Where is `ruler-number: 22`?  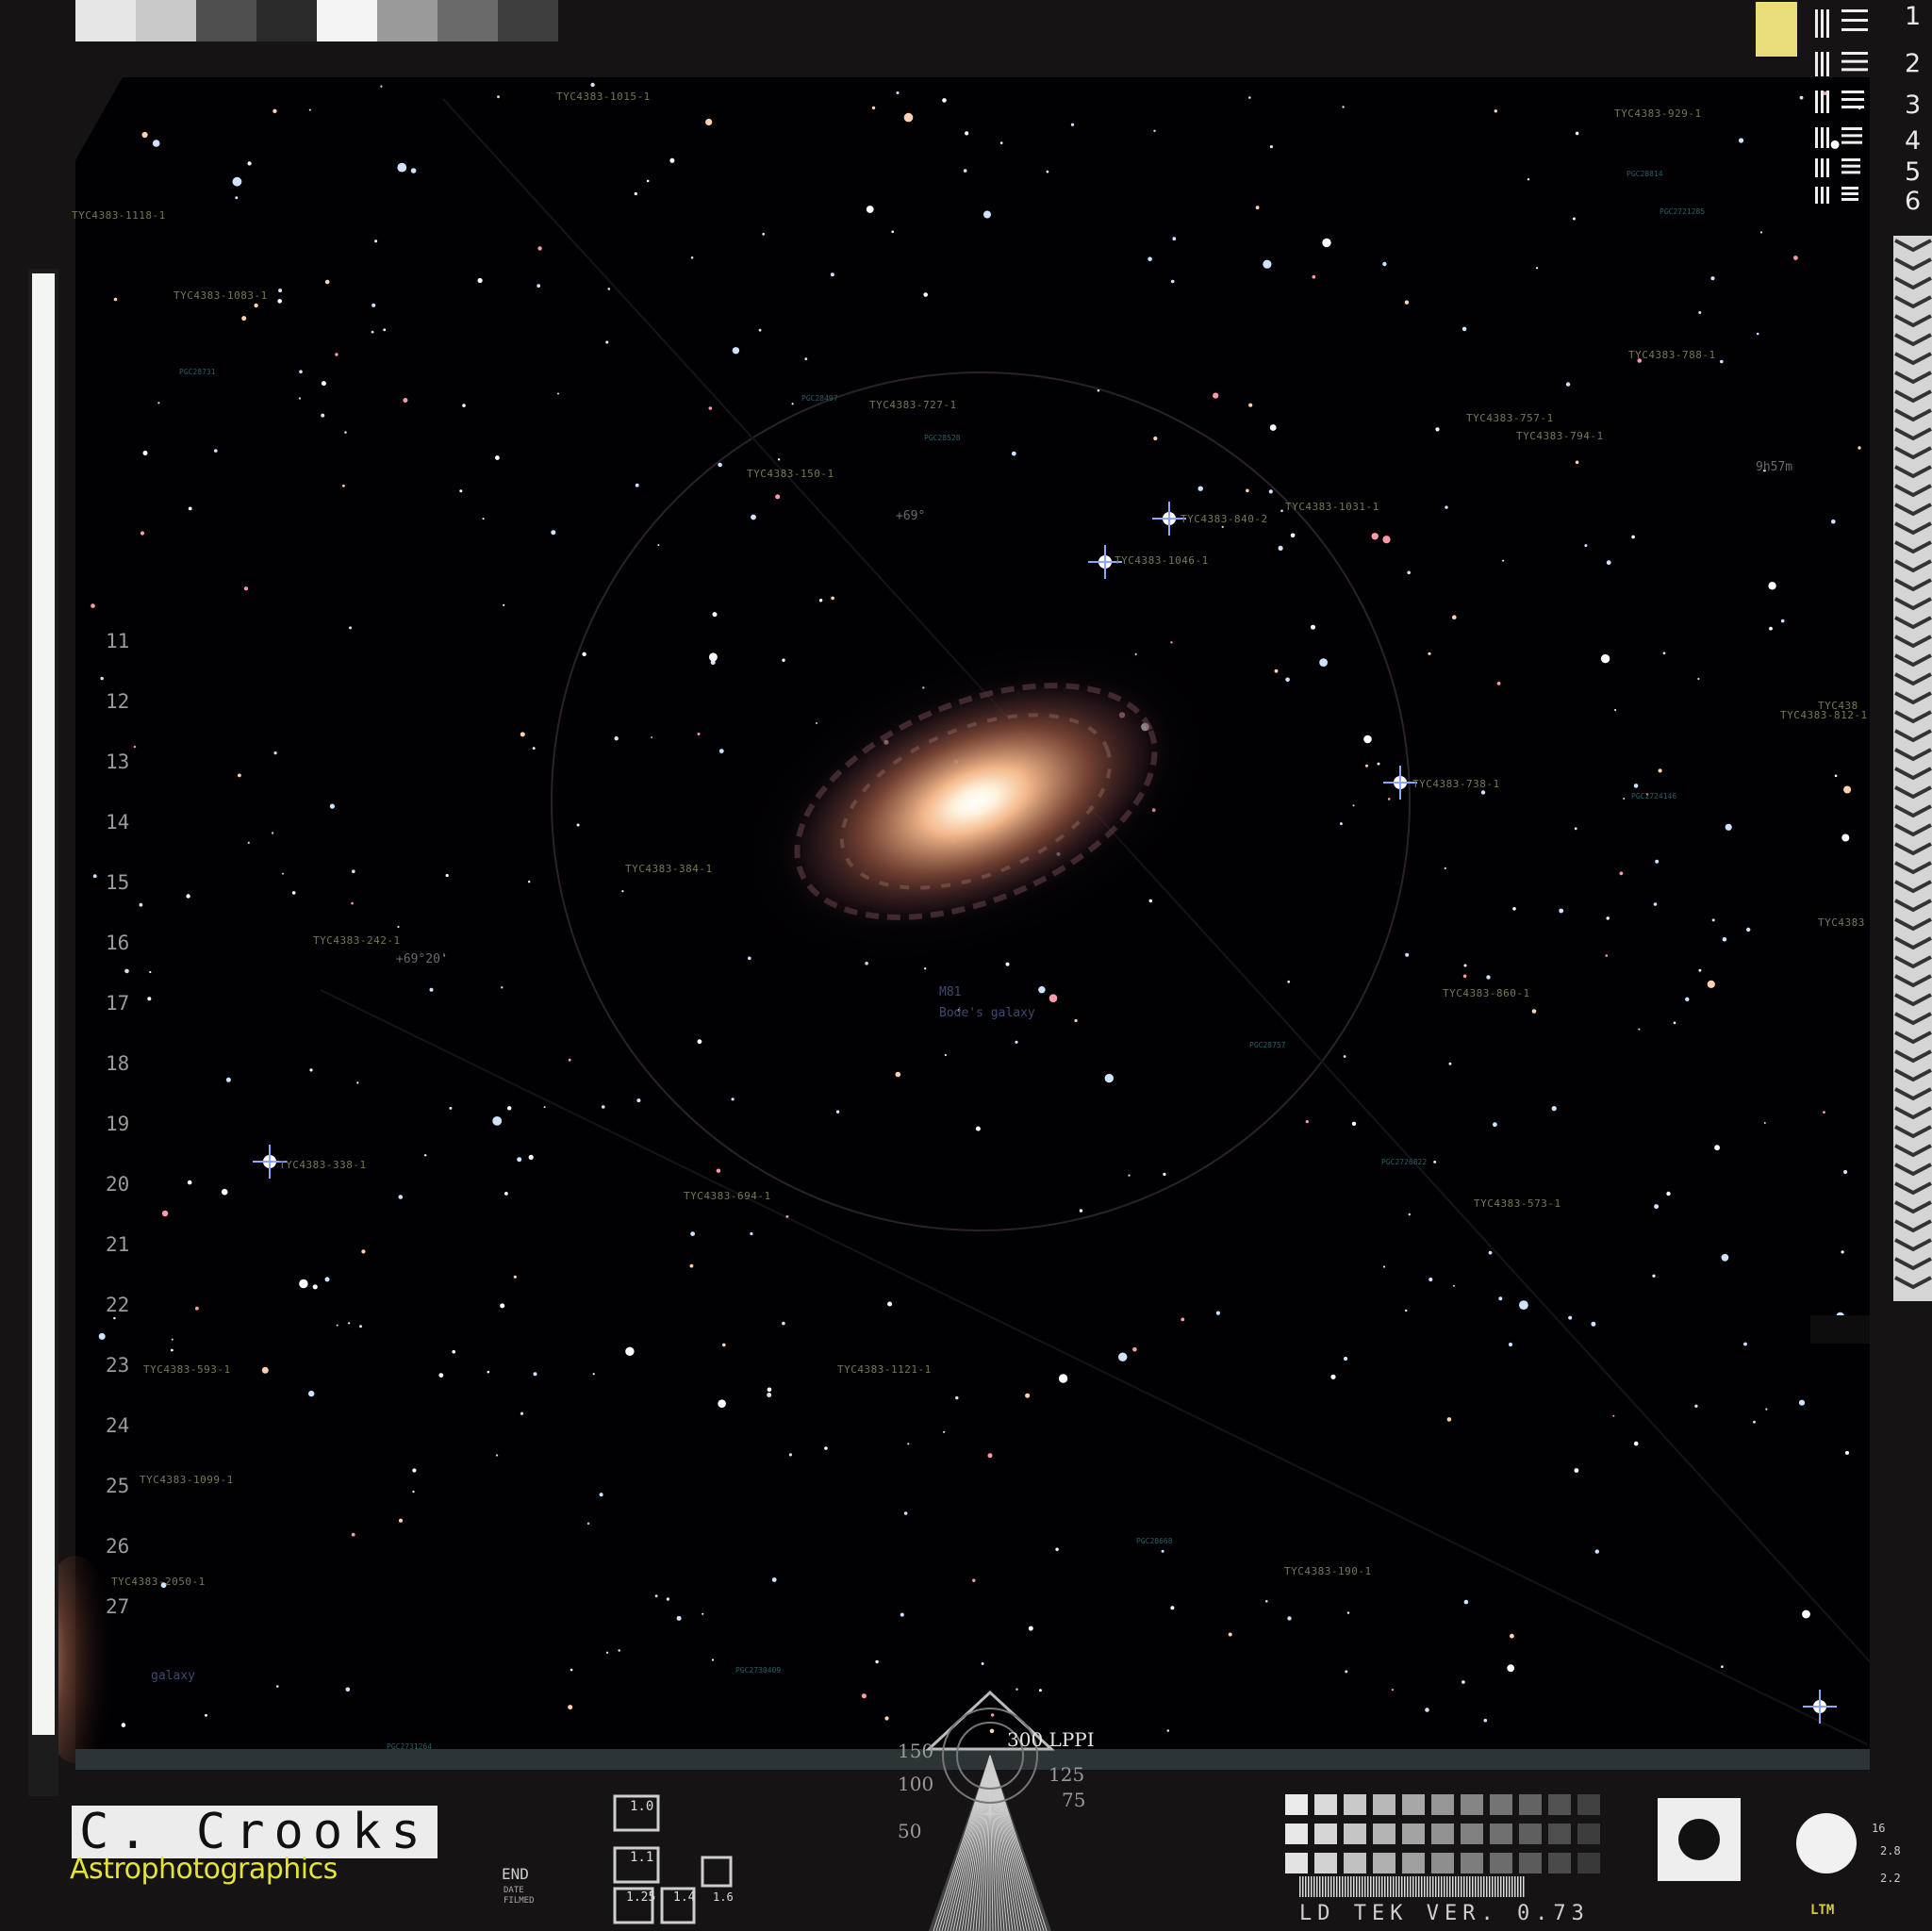
ruler-number: 22 is located at coordinates (118, 1305).